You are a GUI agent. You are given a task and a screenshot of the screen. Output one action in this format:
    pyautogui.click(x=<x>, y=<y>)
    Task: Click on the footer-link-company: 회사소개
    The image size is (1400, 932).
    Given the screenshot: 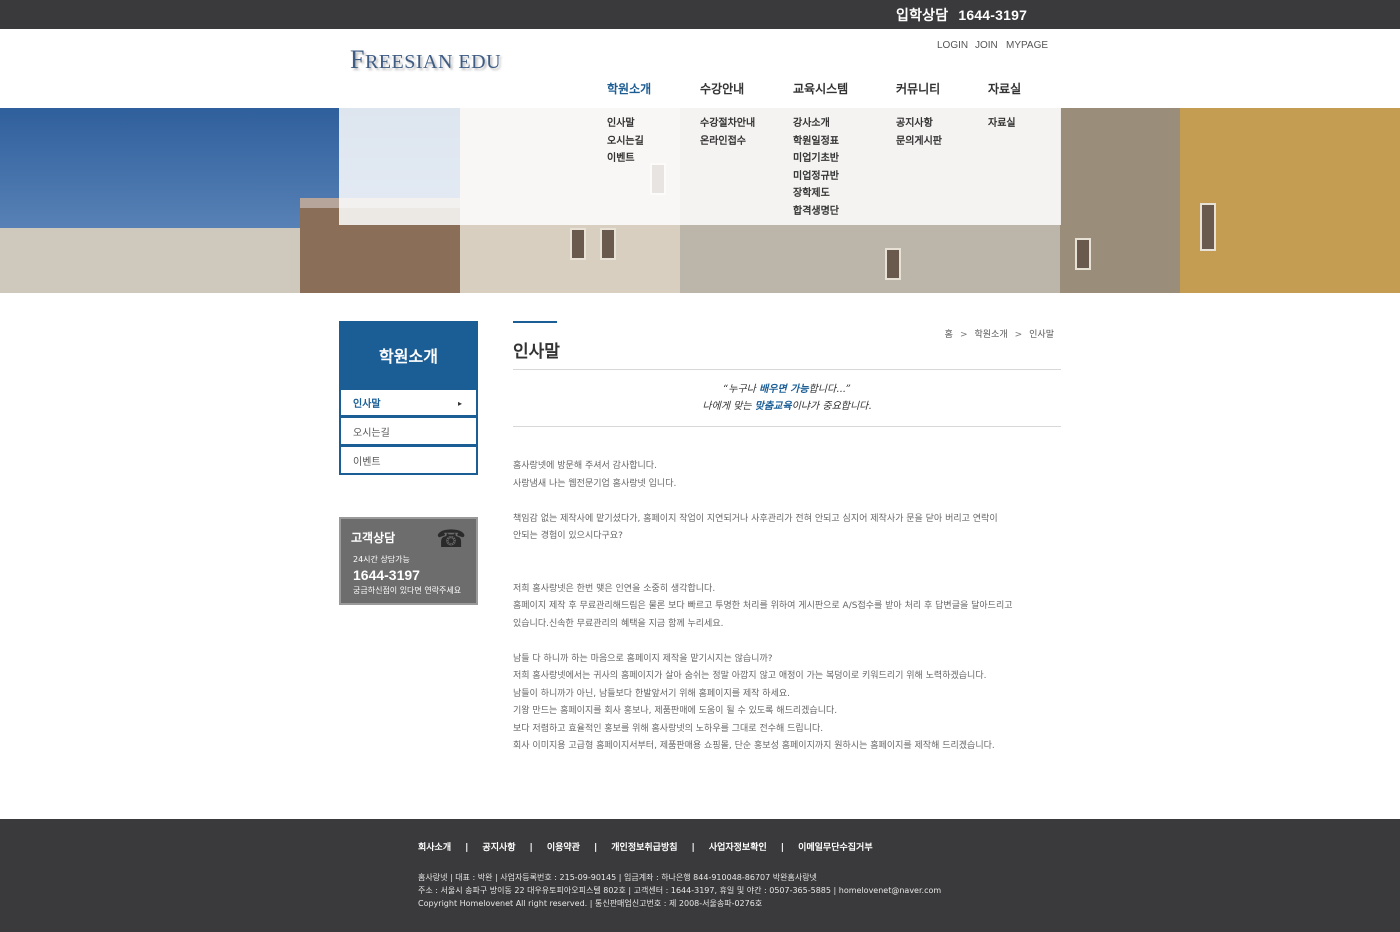 What is the action you would take?
    pyautogui.click(x=434, y=848)
    